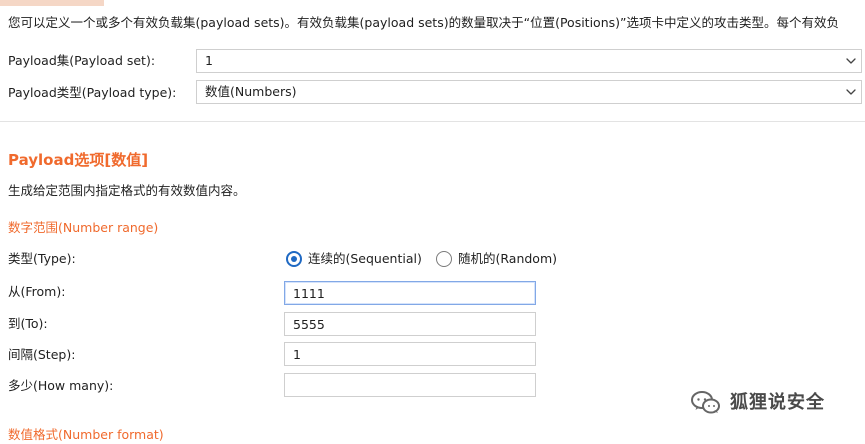 This screenshot has width=865, height=444. Describe the element at coordinates (37, 291) in the screenshot. I see `from-label: 从(From):` at that location.